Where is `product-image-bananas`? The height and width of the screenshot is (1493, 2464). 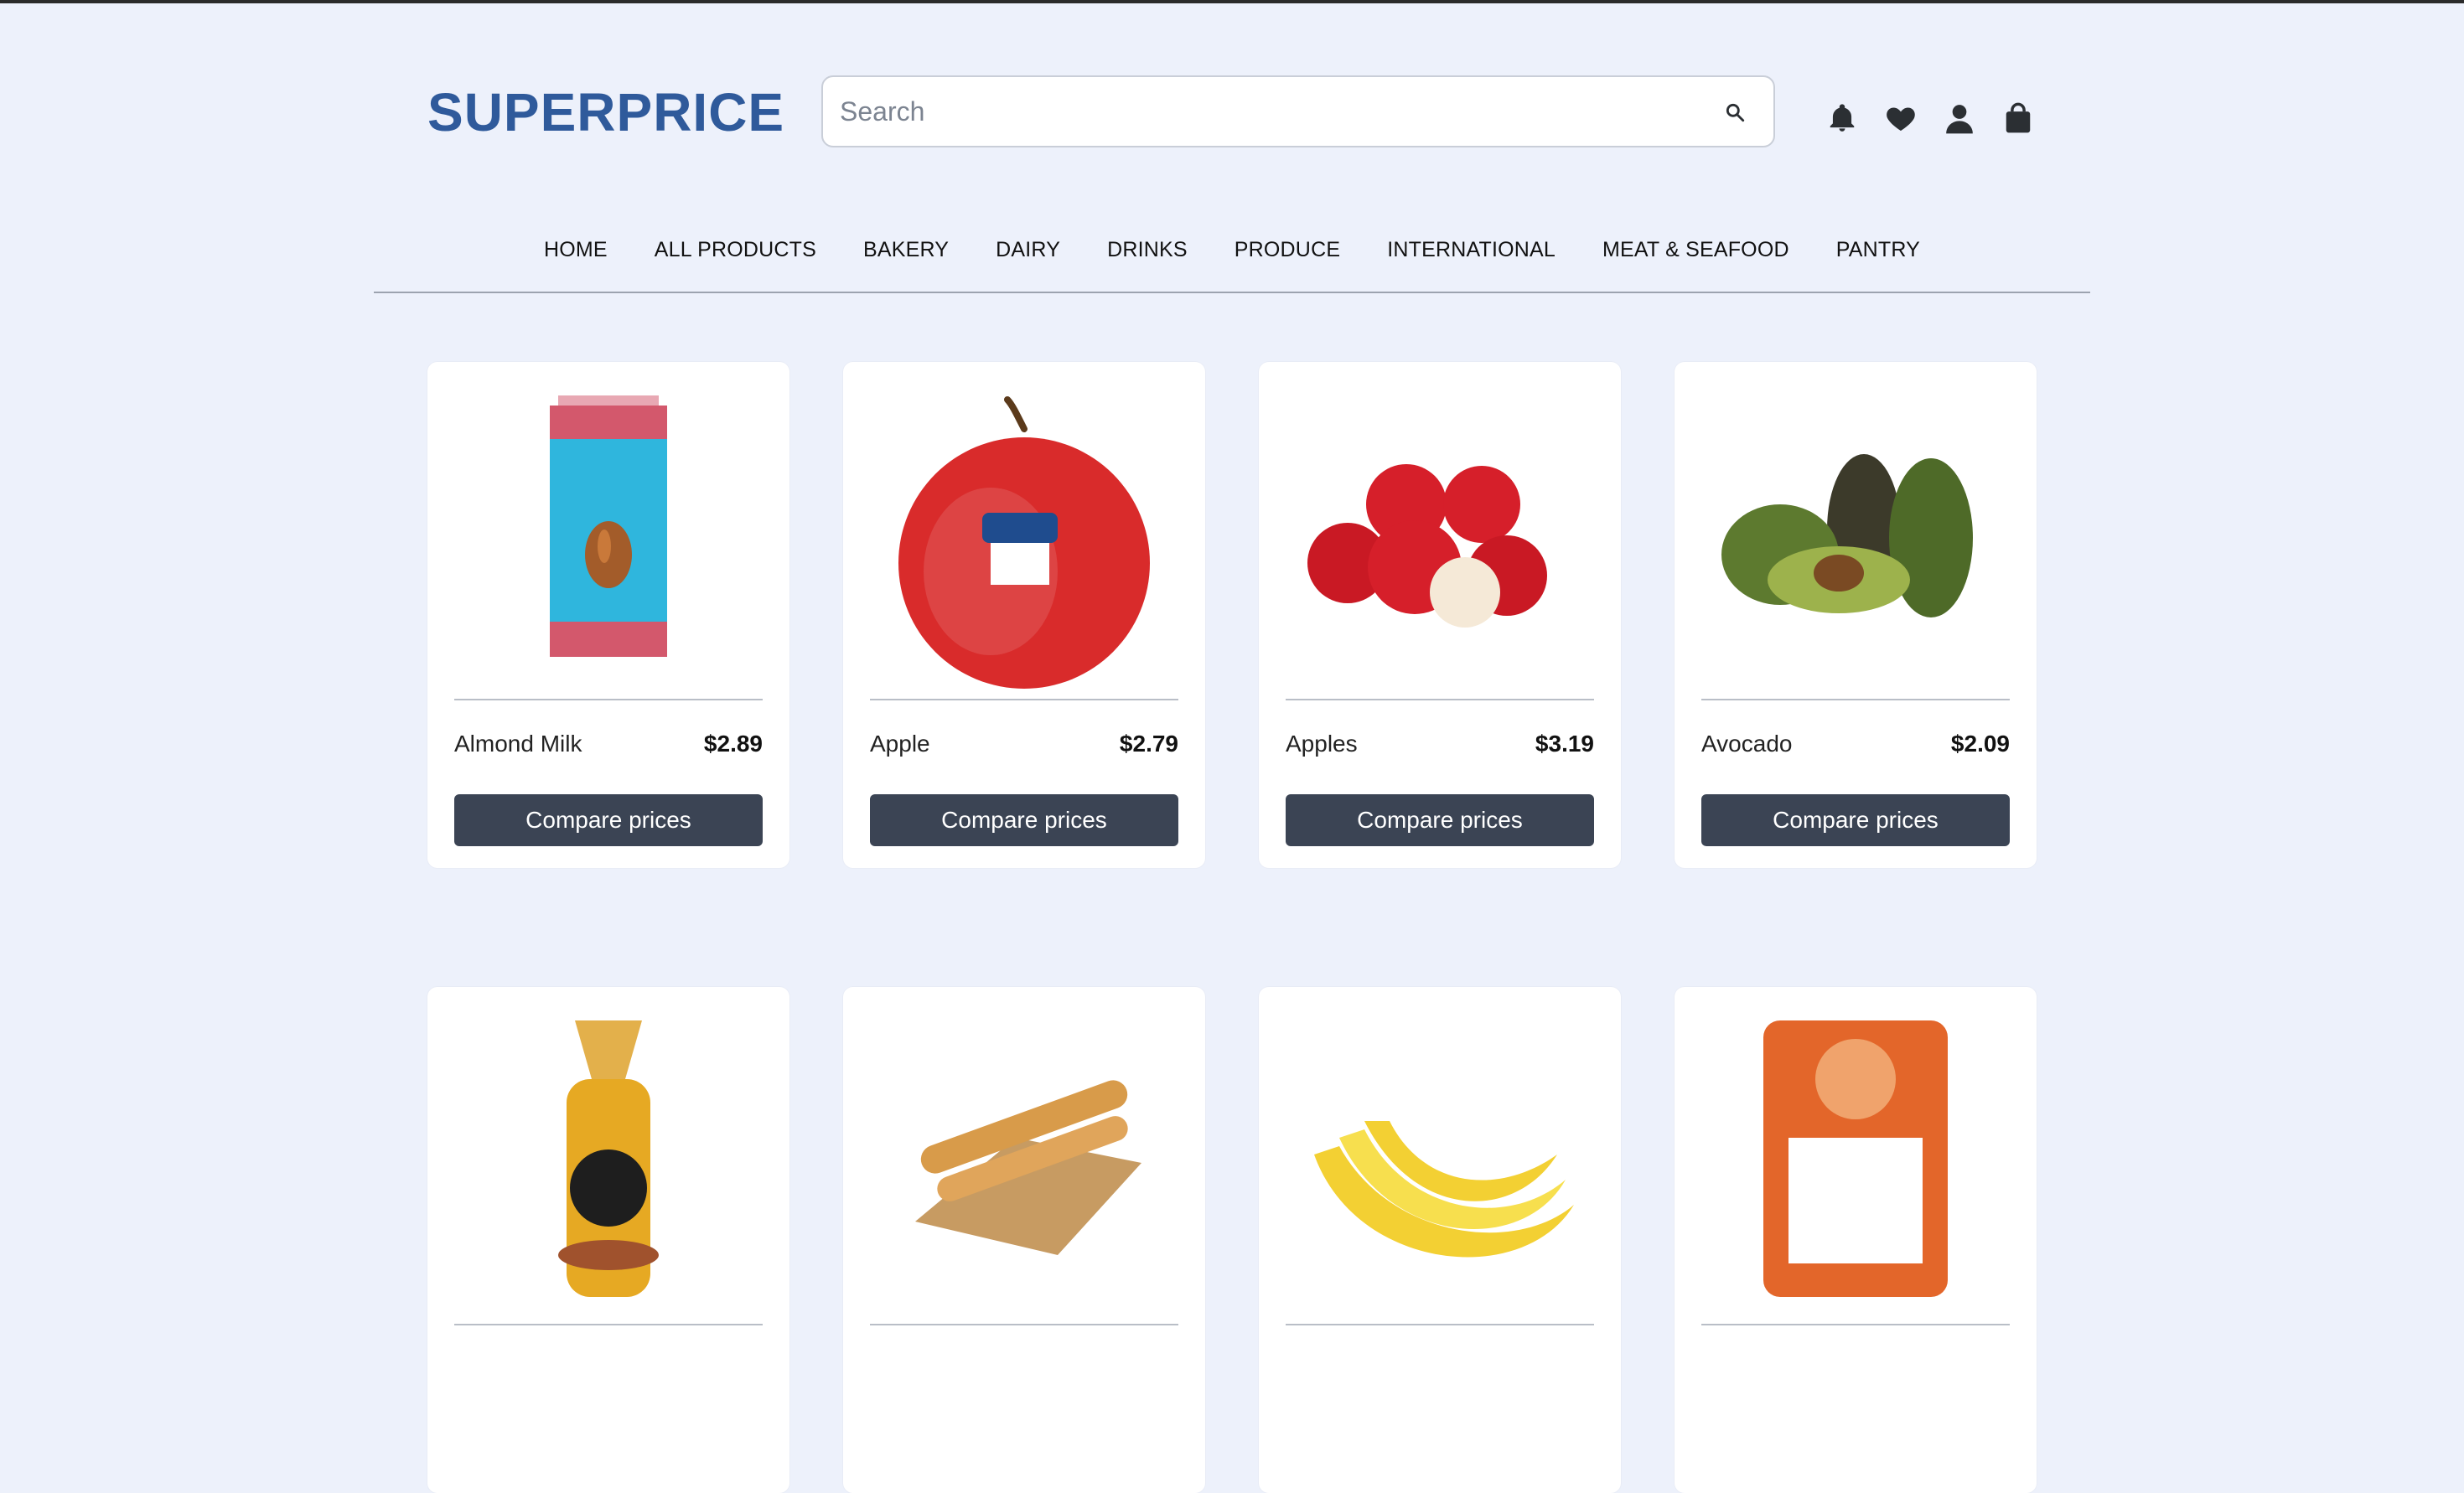 product-image-bananas is located at coordinates (1440, 1159).